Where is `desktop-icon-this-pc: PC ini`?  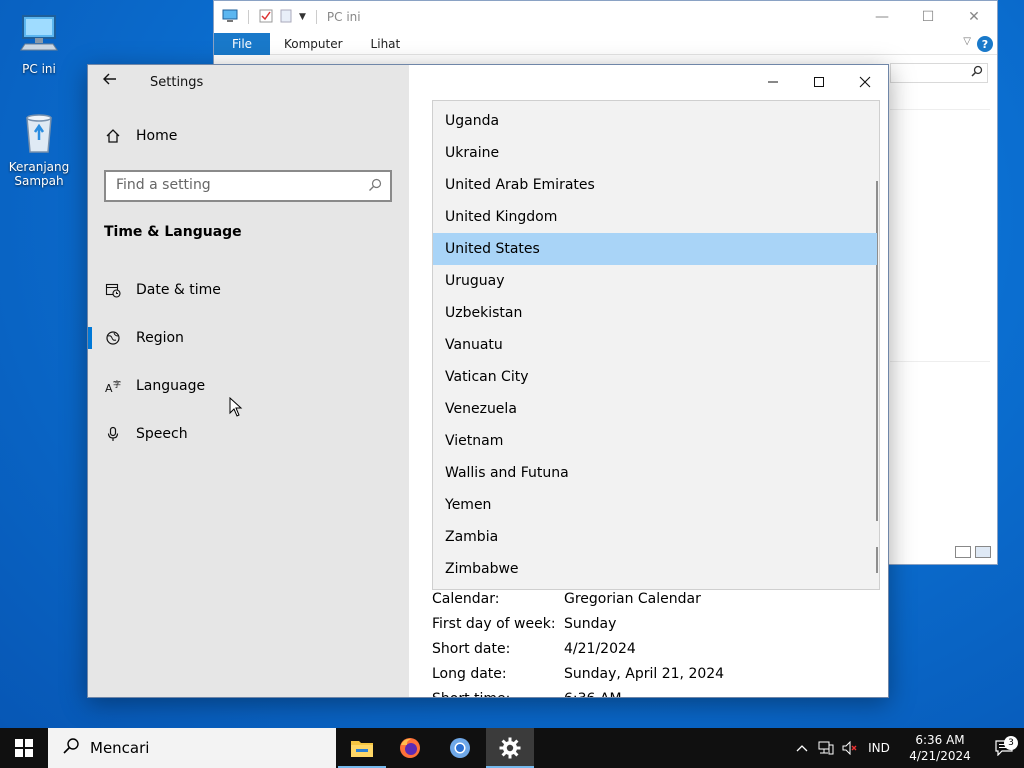 desktop-icon-this-pc: PC ini is located at coordinates (39, 43).